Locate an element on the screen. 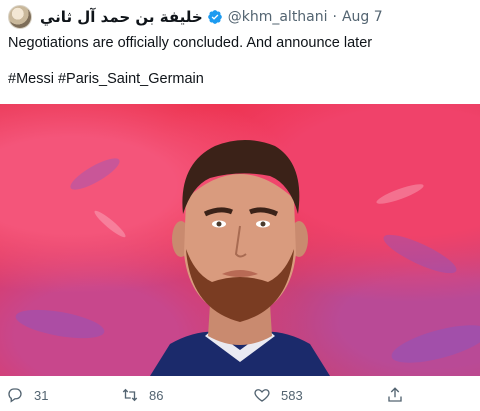 Image resolution: width=480 pixels, height=411 pixels. avatar is located at coordinates (20, 17).